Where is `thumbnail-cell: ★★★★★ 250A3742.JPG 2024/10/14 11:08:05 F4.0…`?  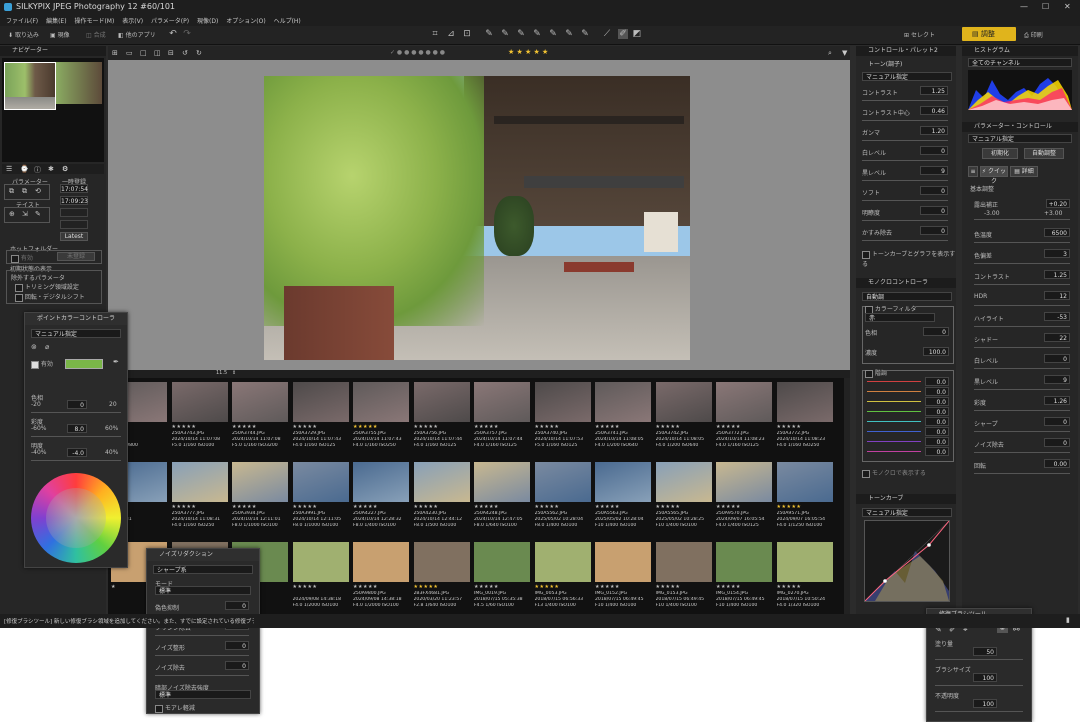
thumbnail-cell: ★★★★★ 250A3742.JPG 2024/10/14 11:08:05 F4.0… is located at coordinates (684, 420).